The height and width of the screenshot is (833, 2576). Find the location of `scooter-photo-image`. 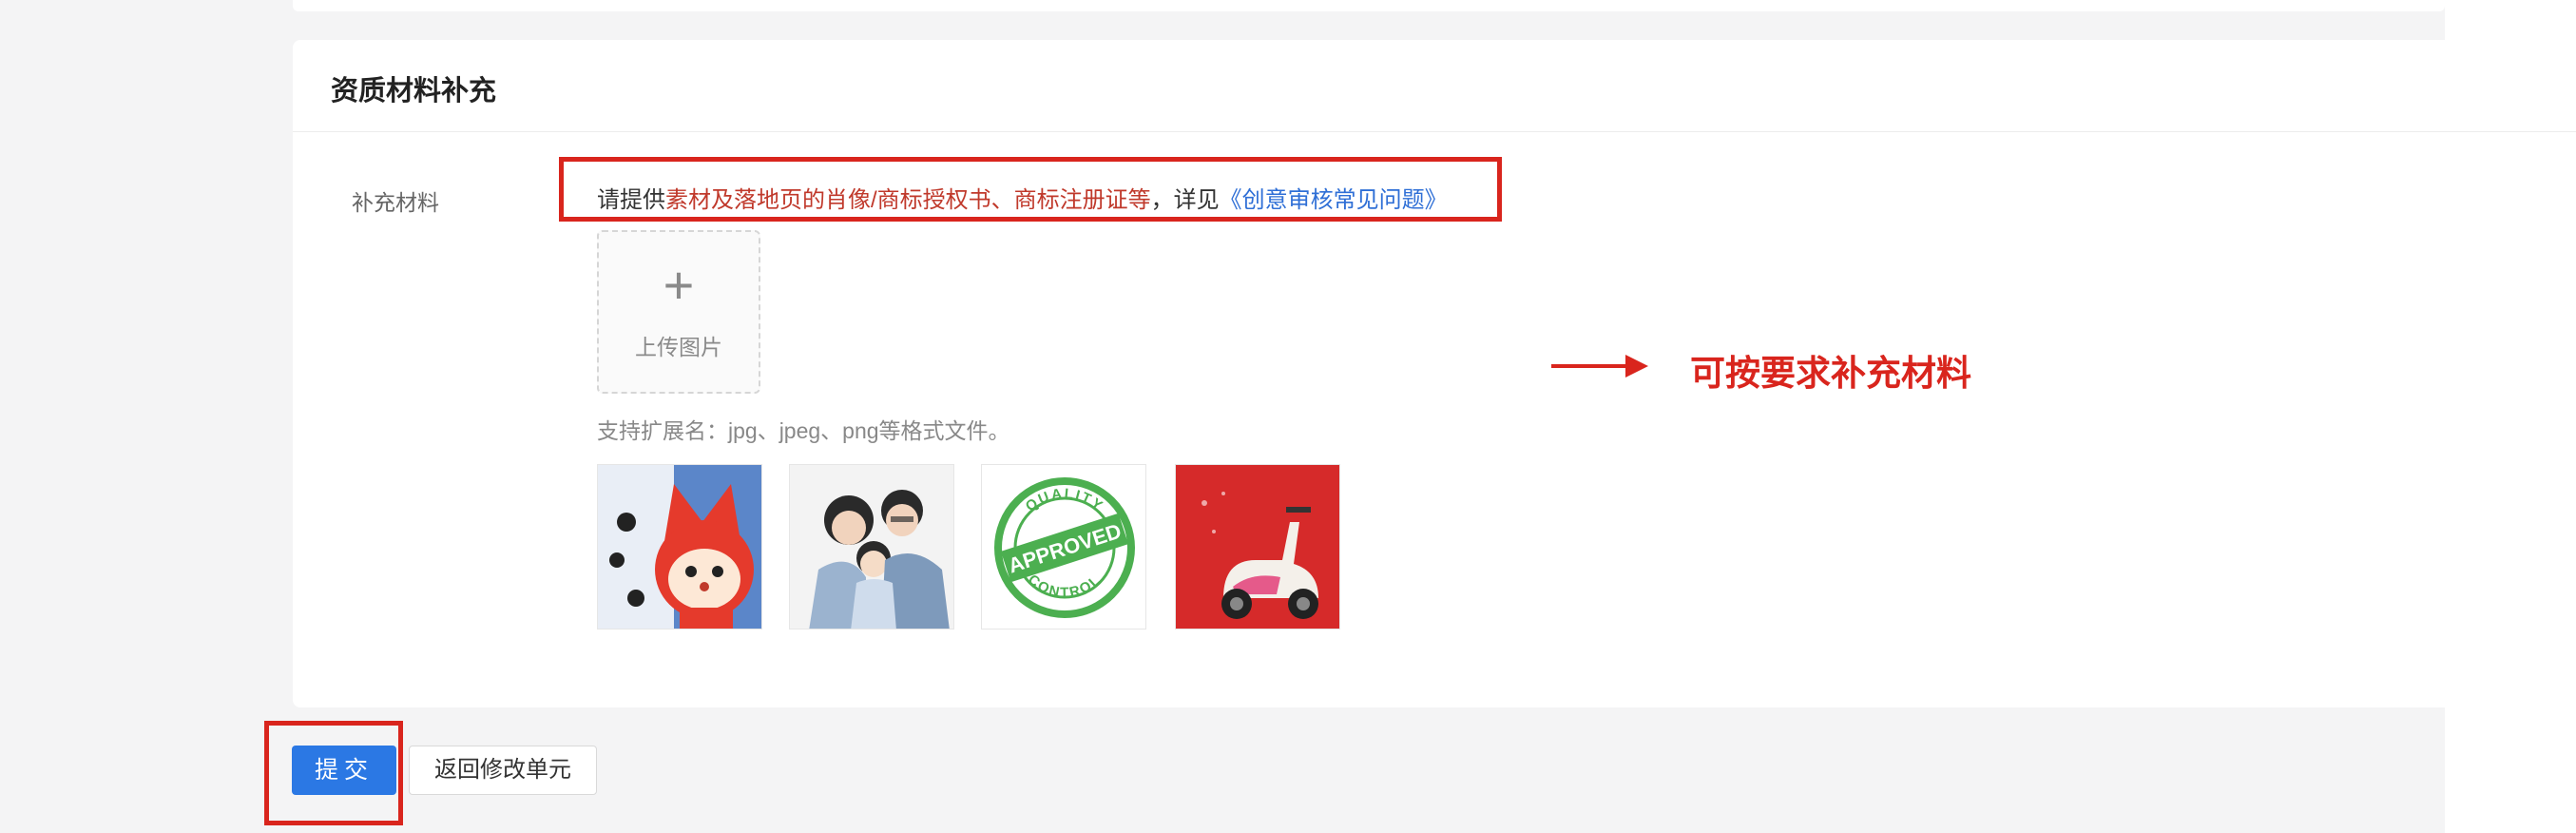

scooter-photo-image is located at coordinates (1257, 547).